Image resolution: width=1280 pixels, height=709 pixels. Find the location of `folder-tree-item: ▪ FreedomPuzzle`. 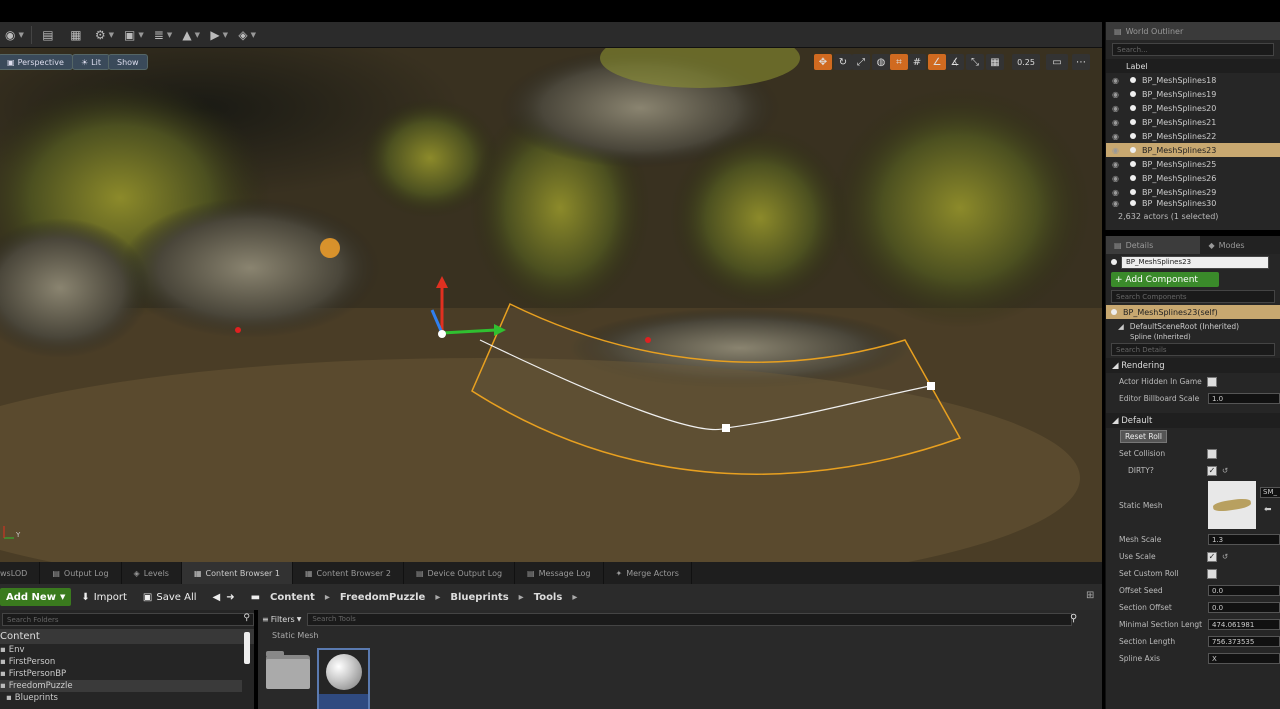

folder-tree-item: ▪ FreedomPuzzle is located at coordinates (121, 686).